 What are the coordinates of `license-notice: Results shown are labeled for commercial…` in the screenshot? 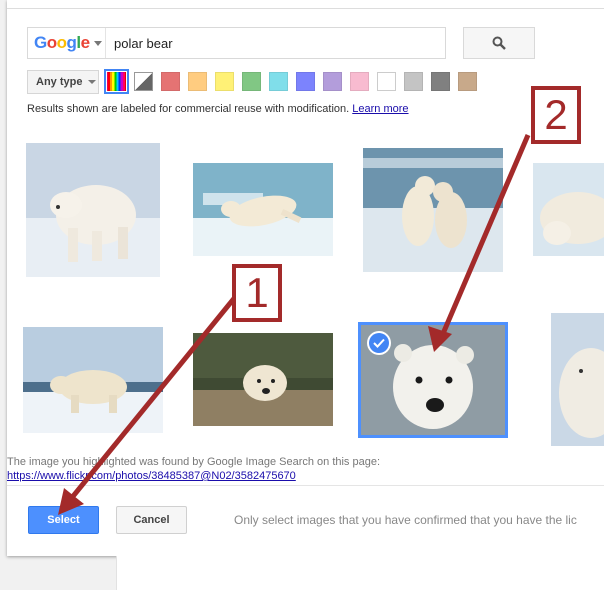 It's located at (218, 109).